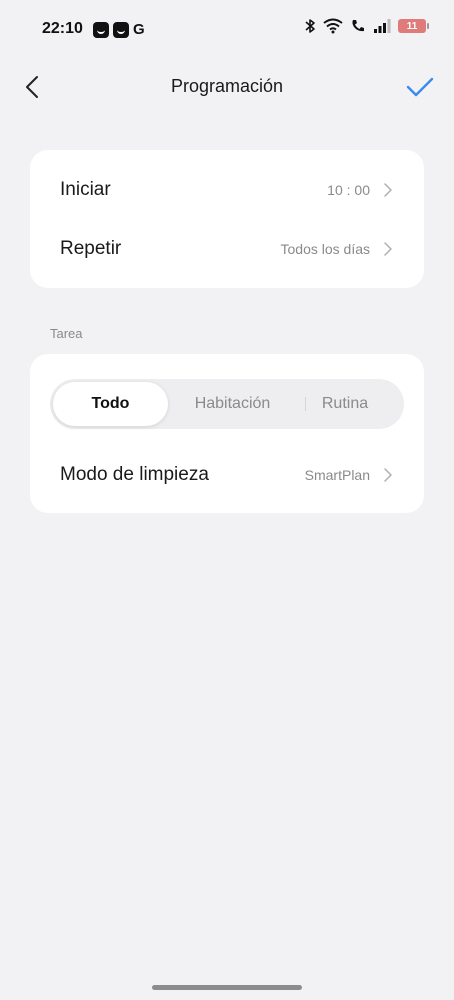  I want to click on start-value: 10 : 00, so click(348, 190).